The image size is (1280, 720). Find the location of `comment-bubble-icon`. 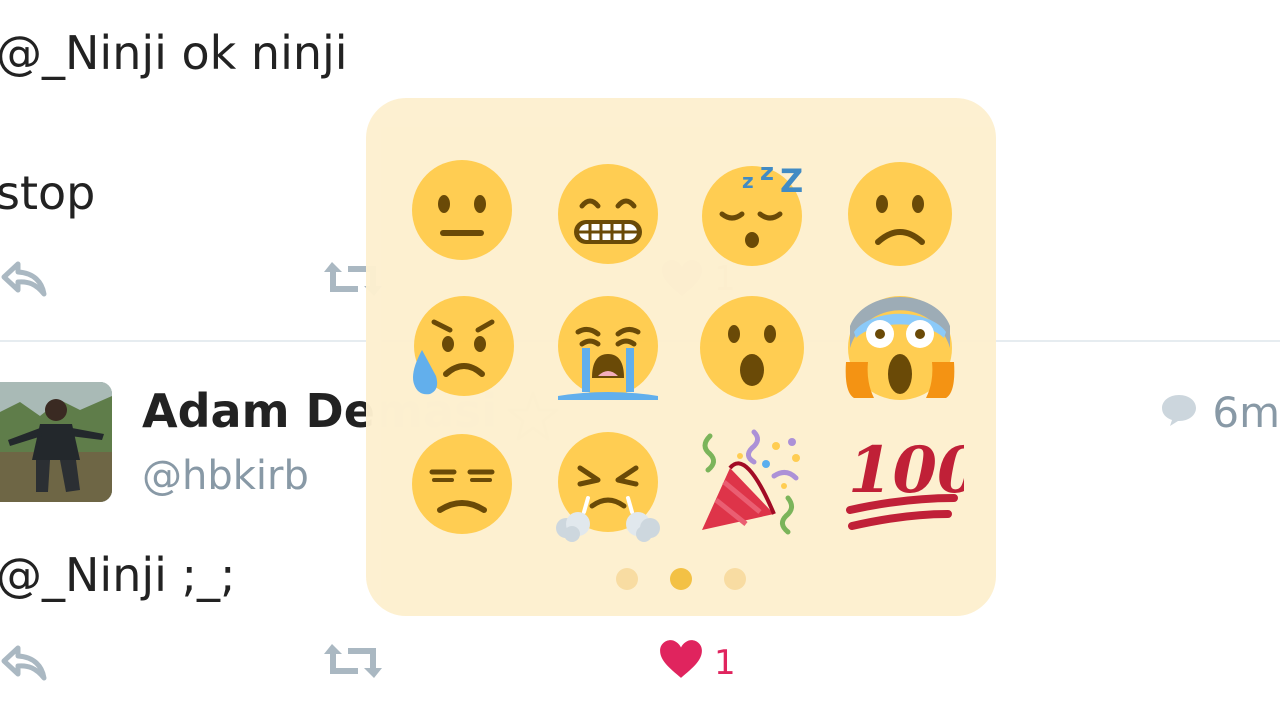

comment-bubble-icon is located at coordinates (1179, 413).